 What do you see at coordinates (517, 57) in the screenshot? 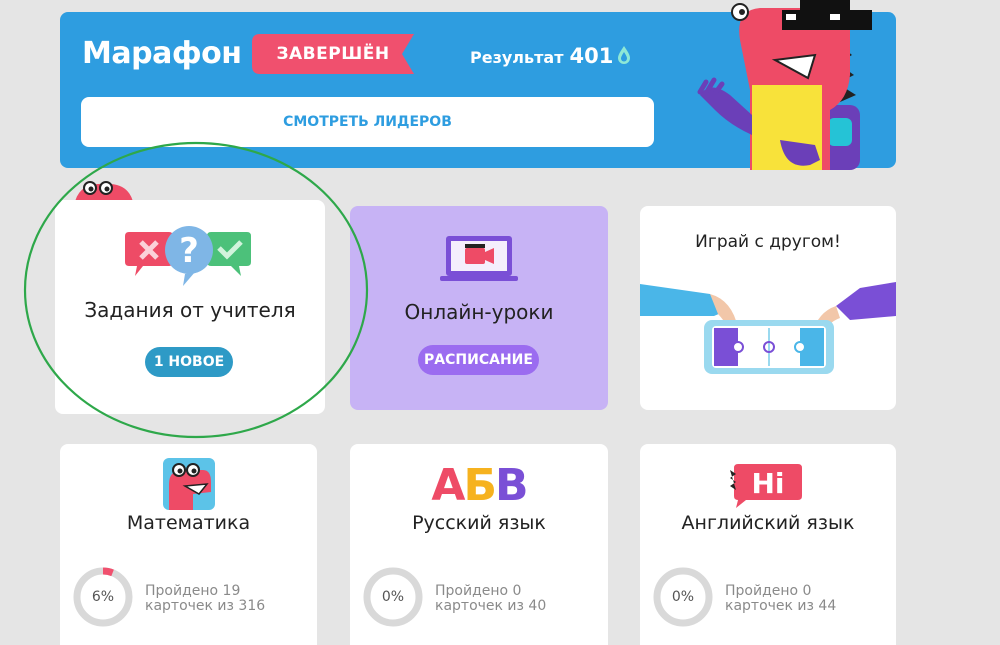
I see `result-label: Результат` at bounding box center [517, 57].